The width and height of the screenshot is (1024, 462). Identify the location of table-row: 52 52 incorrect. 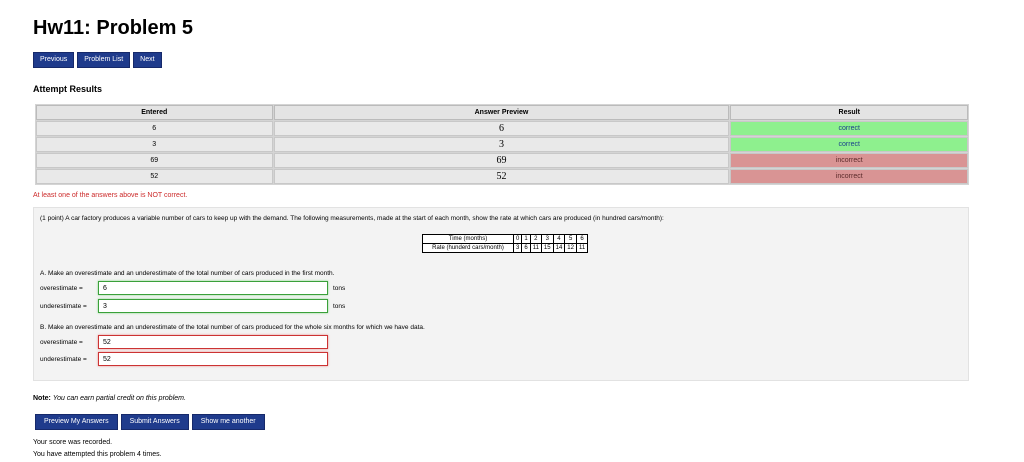
(502, 176).